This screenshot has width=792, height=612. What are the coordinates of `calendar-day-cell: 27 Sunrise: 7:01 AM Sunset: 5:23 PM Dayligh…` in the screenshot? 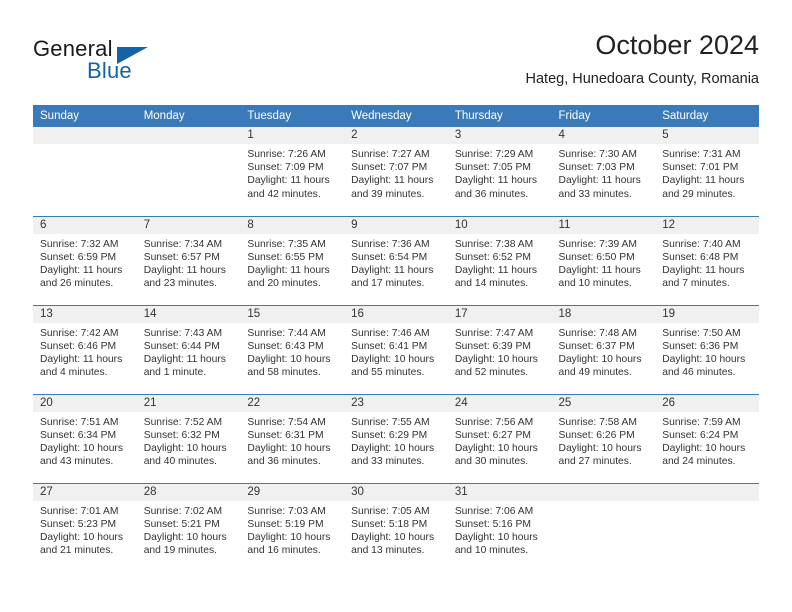 It's located at (85, 527).